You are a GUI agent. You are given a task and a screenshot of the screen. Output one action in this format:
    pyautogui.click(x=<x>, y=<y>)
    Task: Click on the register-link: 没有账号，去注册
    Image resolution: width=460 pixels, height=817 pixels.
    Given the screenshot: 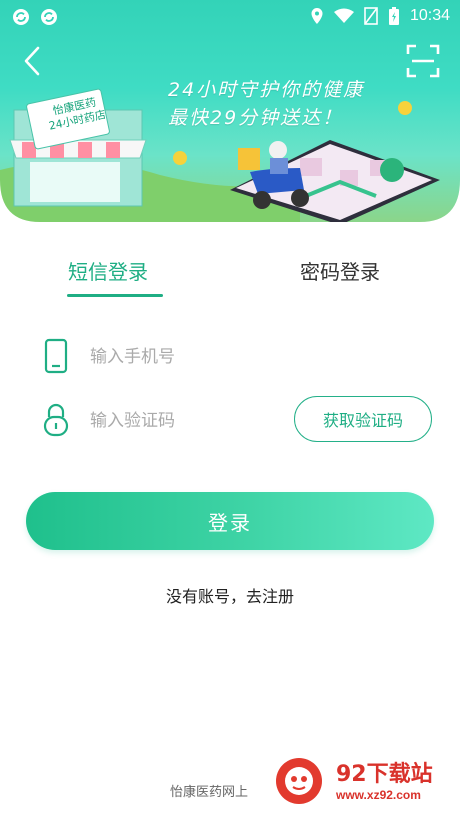 What is the action you would take?
    pyautogui.click(x=230, y=595)
    